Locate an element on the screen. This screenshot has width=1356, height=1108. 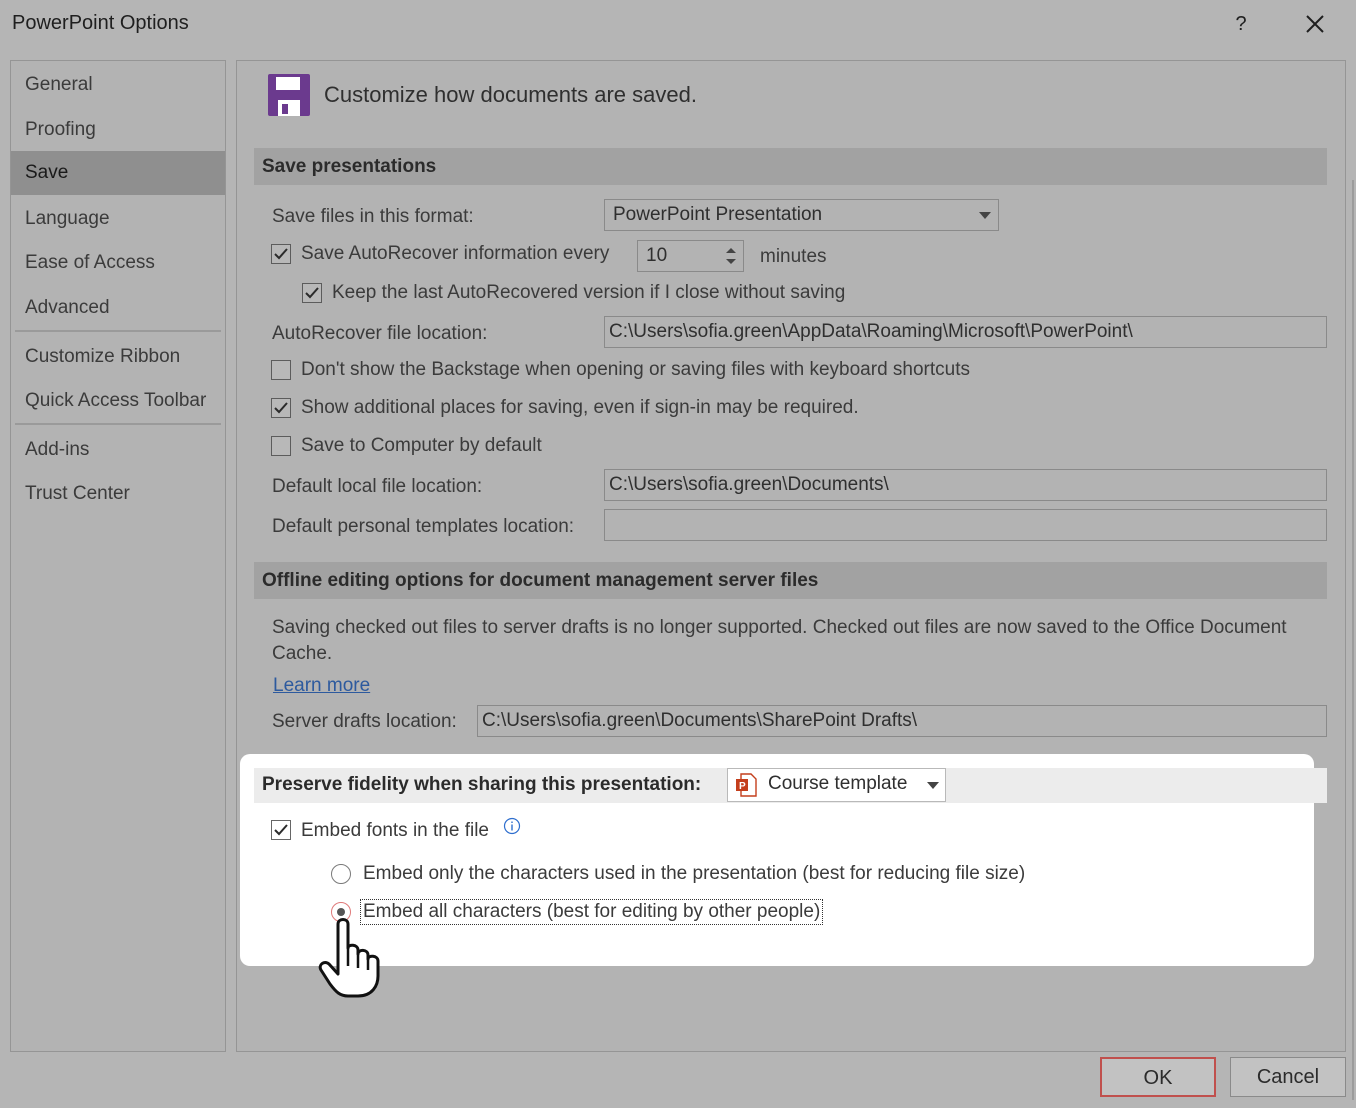
autorecover-checkbox is located at coordinates (281, 254).